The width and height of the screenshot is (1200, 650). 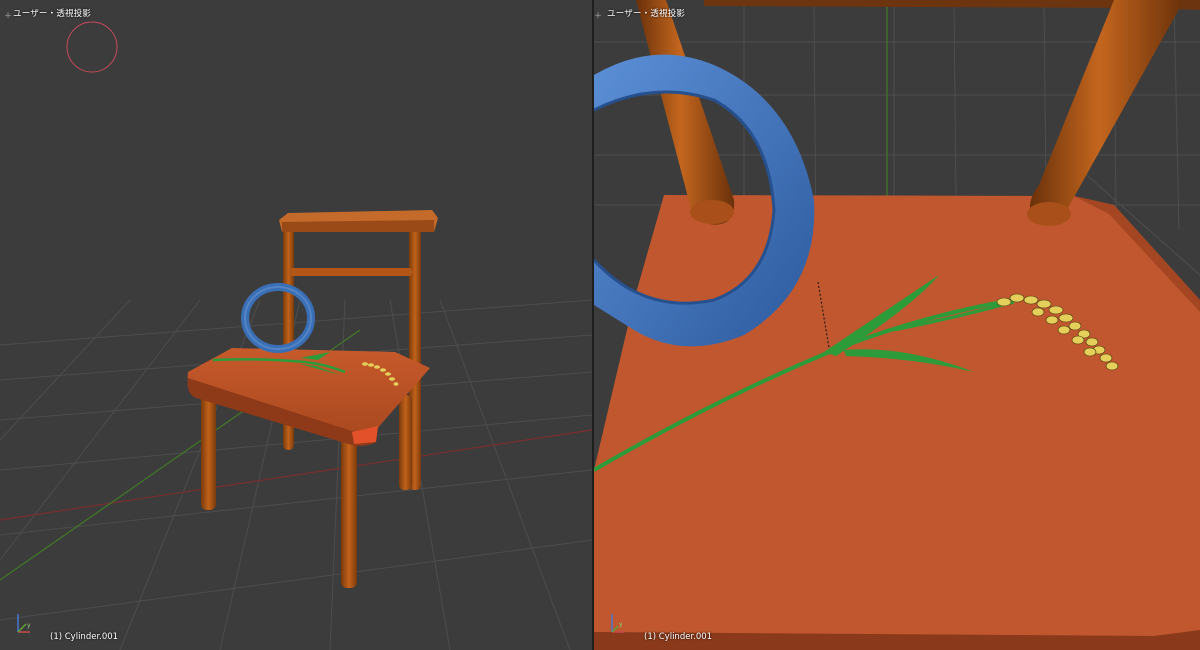 What do you see at coordinates (84, 637) in the screenshot?
I see `viewport-left-status: (1) Cylinder.001` at bounding box center [84, 637].